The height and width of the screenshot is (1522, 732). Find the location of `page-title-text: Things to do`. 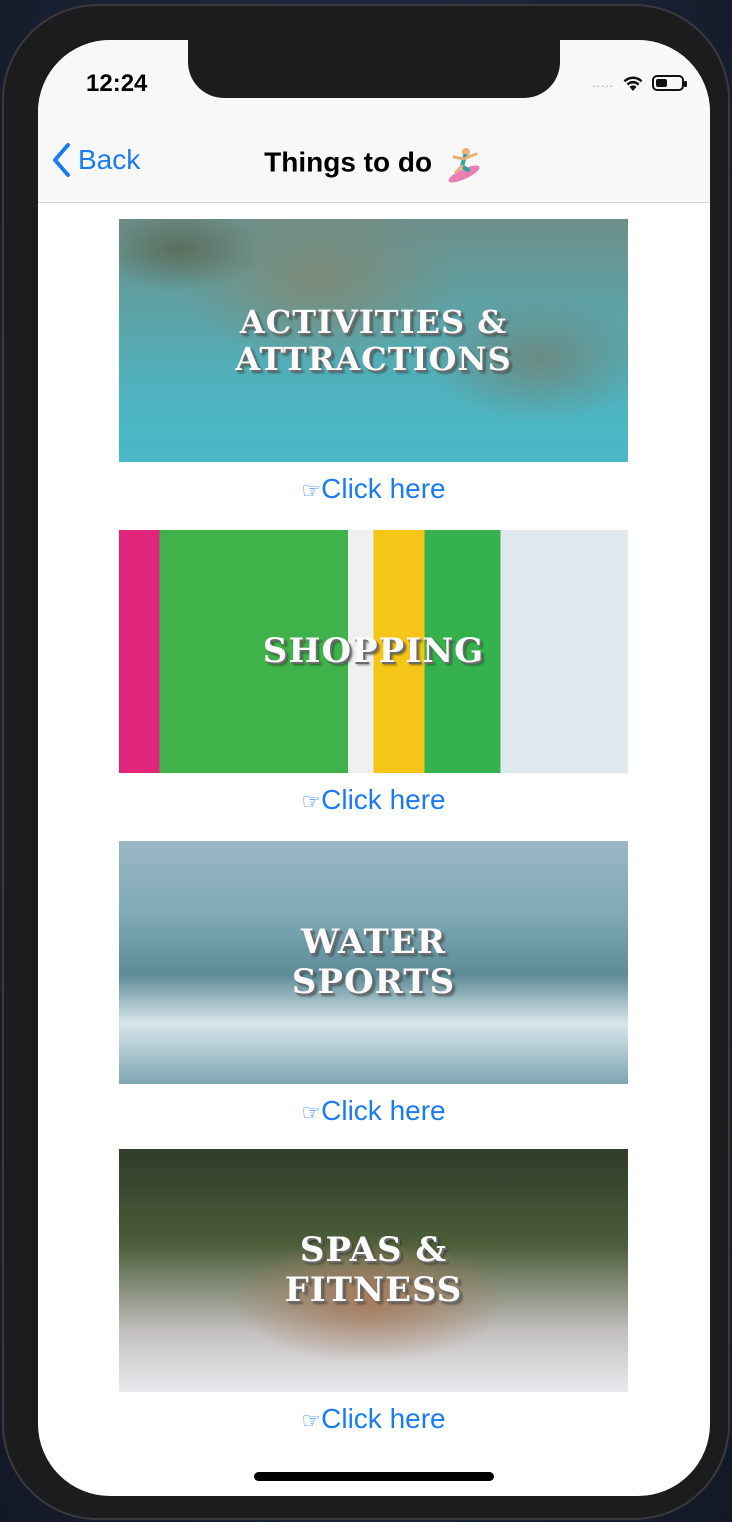

page-title-text: Things to do is located at coordinates (348, 162).